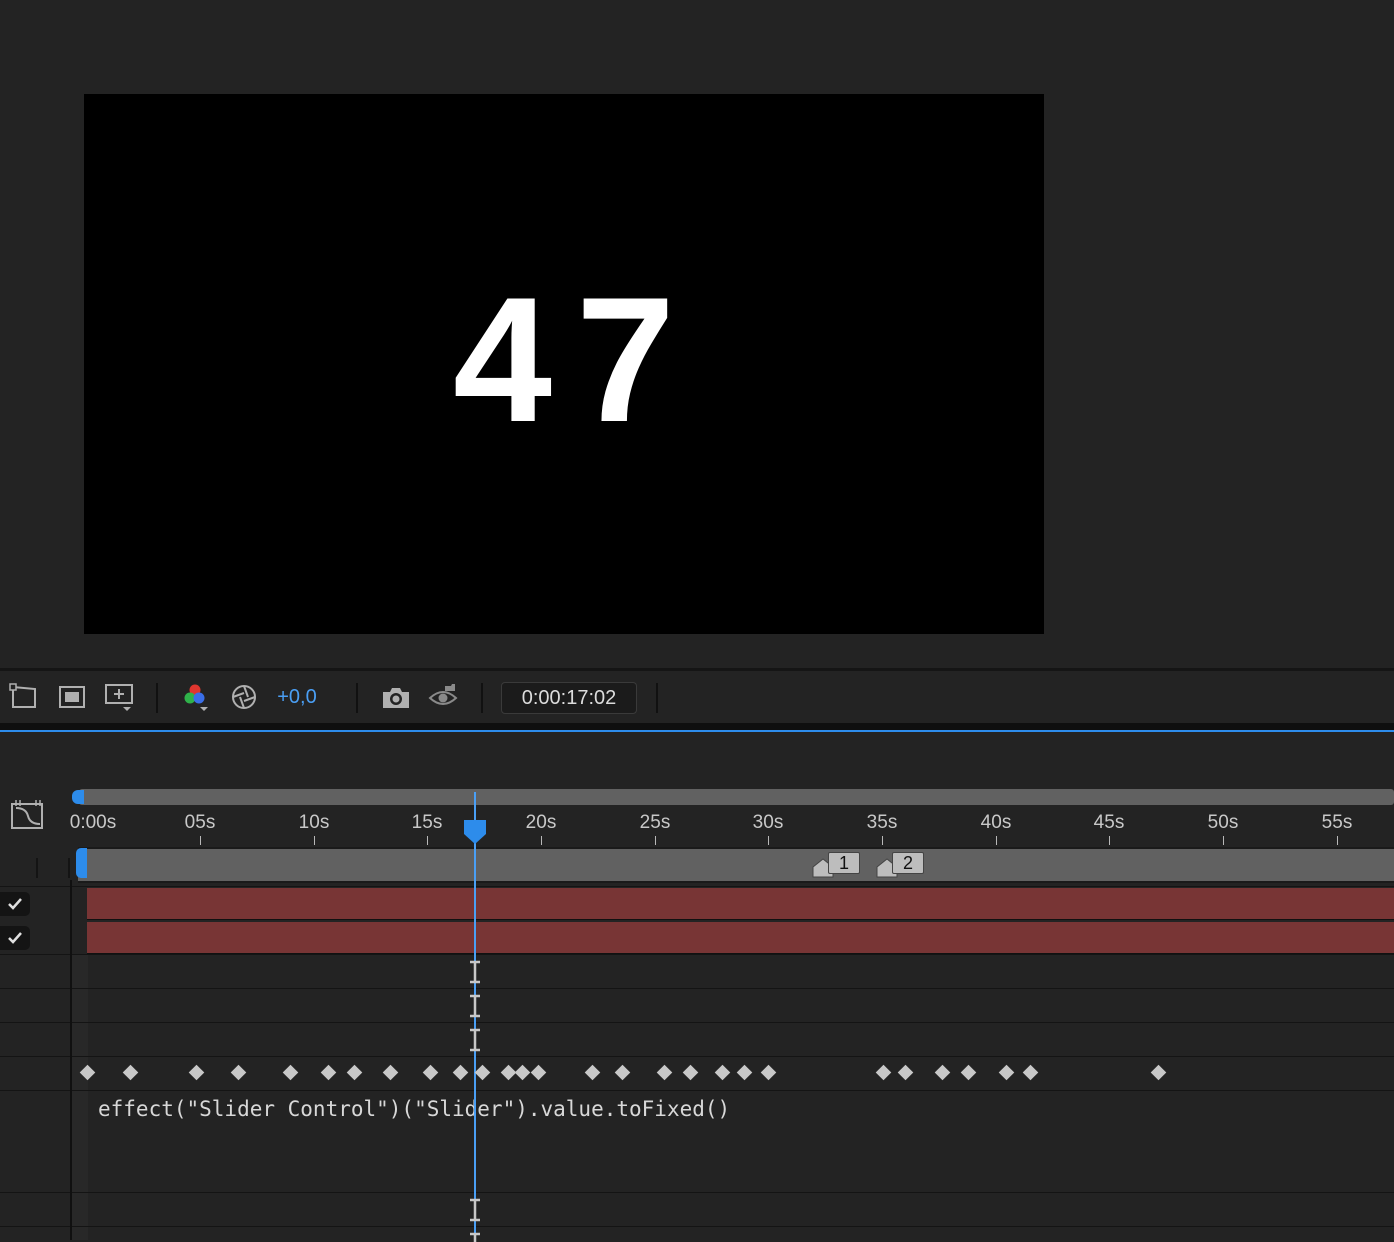 This screenshot has width=1394, height=1242. What do you see at coordinates (736, 865) in the screenshot?
I see `work-area-bar` at bounding box center [736, 865].